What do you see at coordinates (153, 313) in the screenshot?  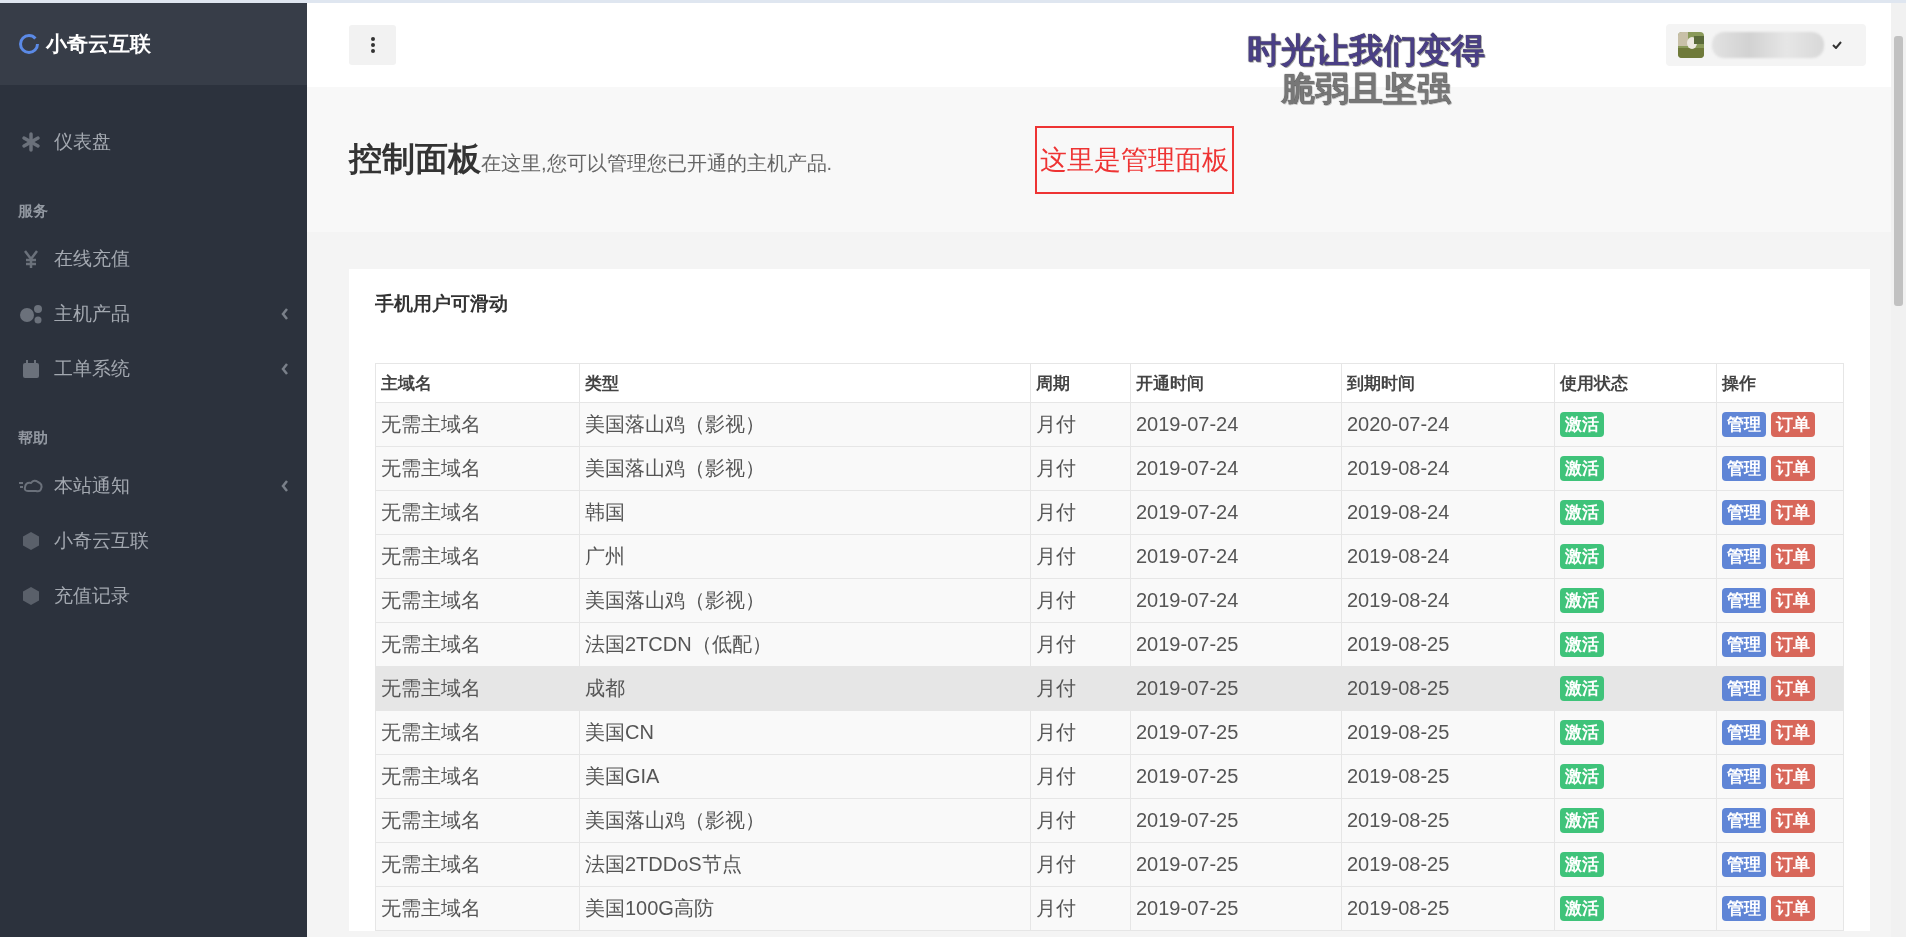 I see `nav-item: 主机产品` at bounding box center [153, 313].